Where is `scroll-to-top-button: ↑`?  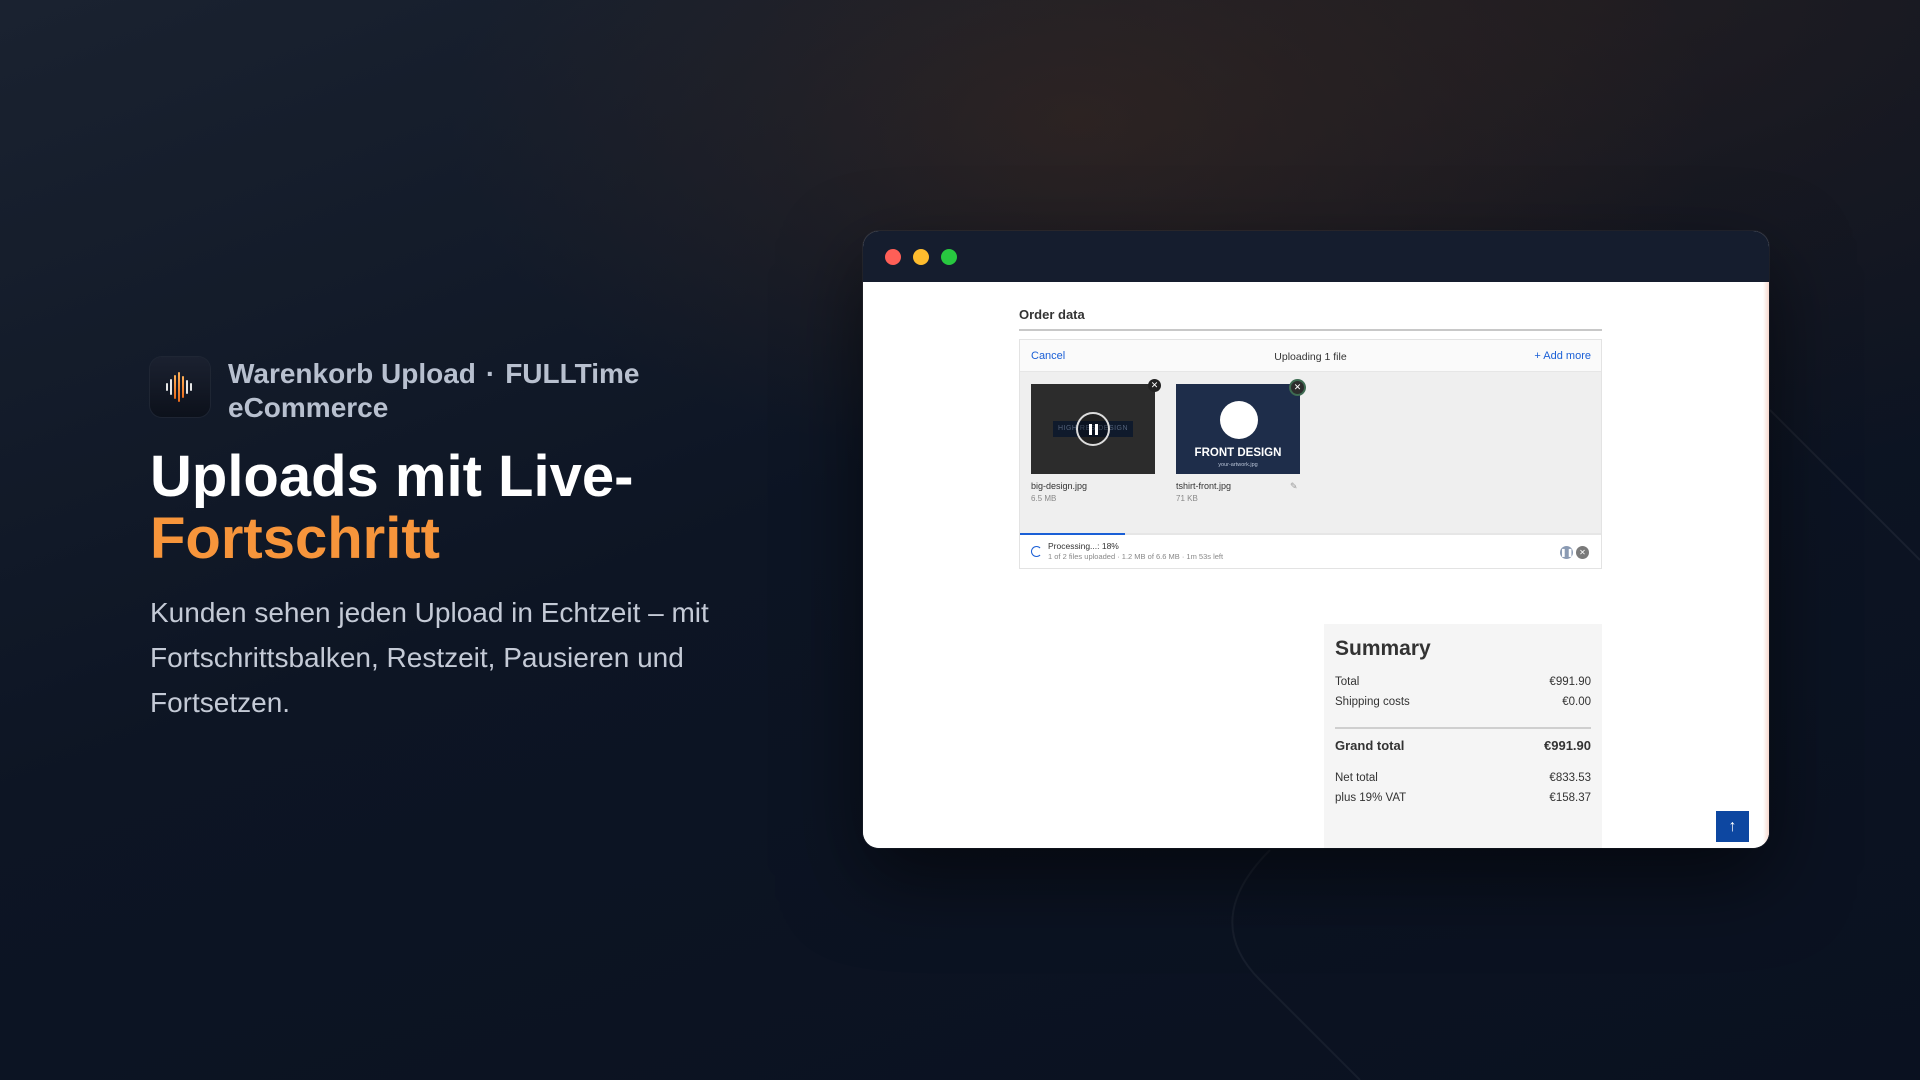
scroll-to-top-button: ↑ is located at coordinates (1732, 826).